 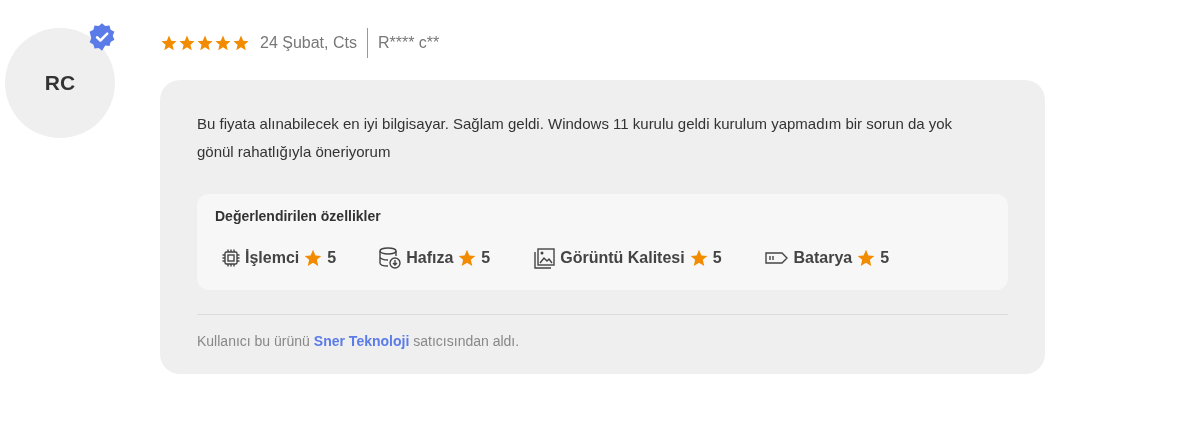 What do you see at coordinates (253, 341) in the screenshot?
I see `seller-note: Kullanıcı bu ürünü` at bounding box center [253, 341].